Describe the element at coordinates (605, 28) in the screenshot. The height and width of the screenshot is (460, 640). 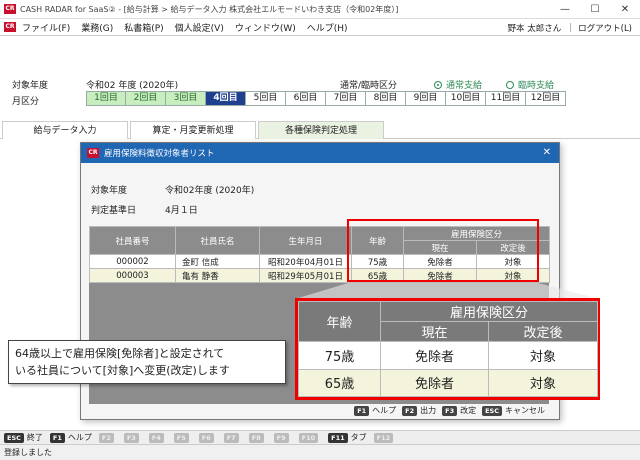
I see `logout-button: ログアウト(L)` at that location.